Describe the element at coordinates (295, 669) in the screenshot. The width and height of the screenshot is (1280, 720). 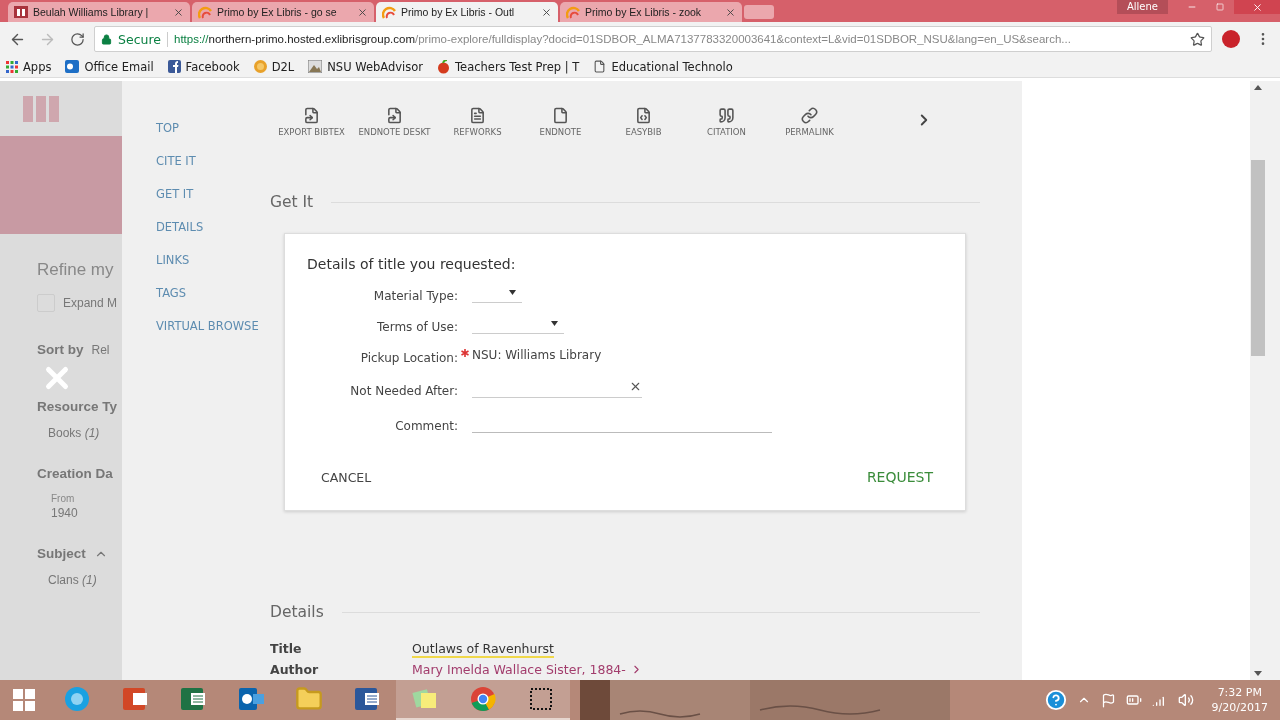
I see `detail-label: Author` at that location.